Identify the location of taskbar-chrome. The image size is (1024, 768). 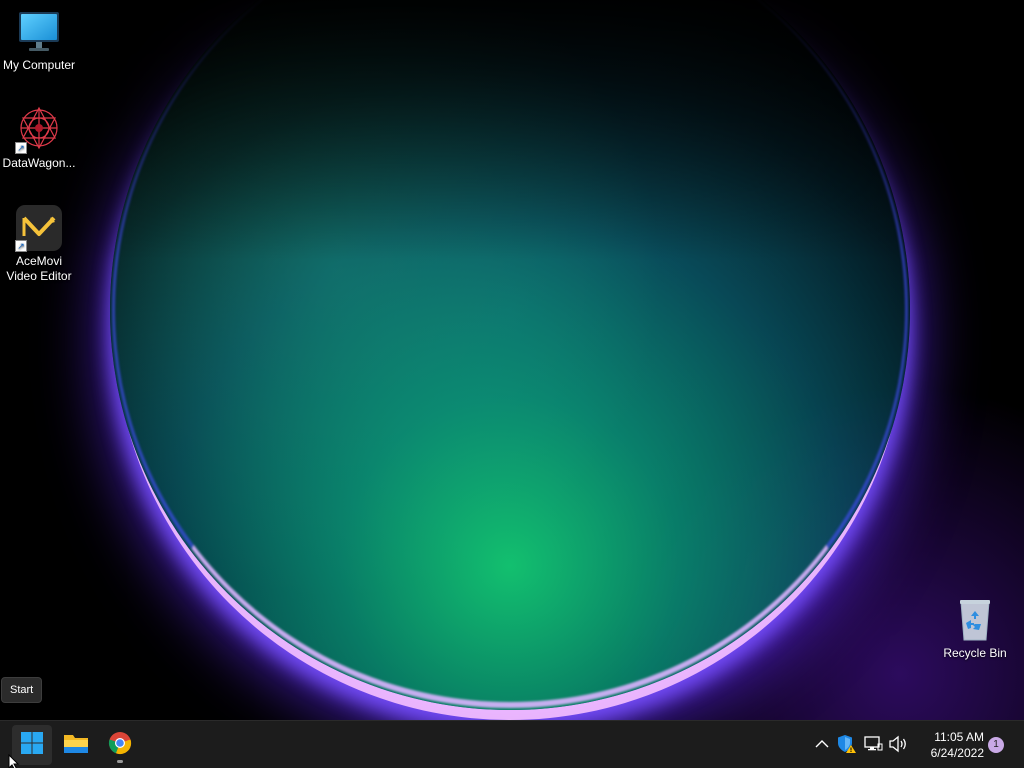
(120, 745).